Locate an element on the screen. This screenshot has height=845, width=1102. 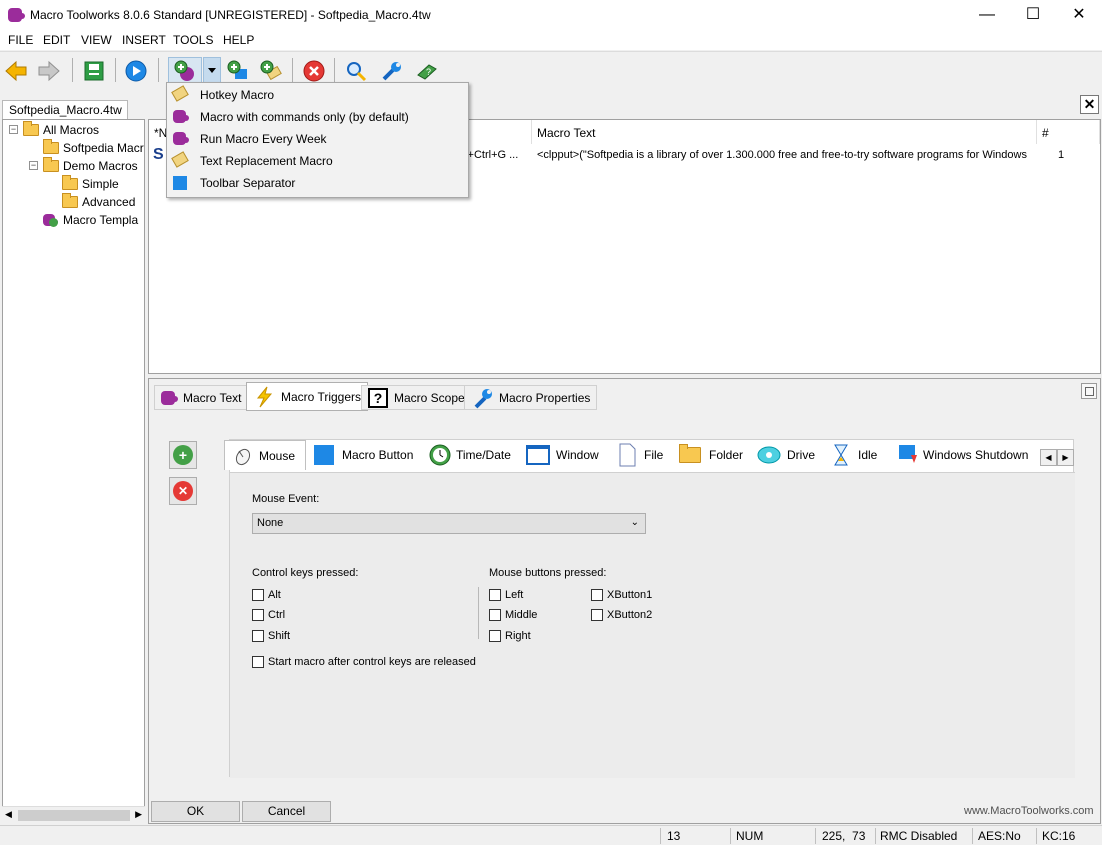
tab-macro-button: Macro Button is located at coordinates (363, 455).